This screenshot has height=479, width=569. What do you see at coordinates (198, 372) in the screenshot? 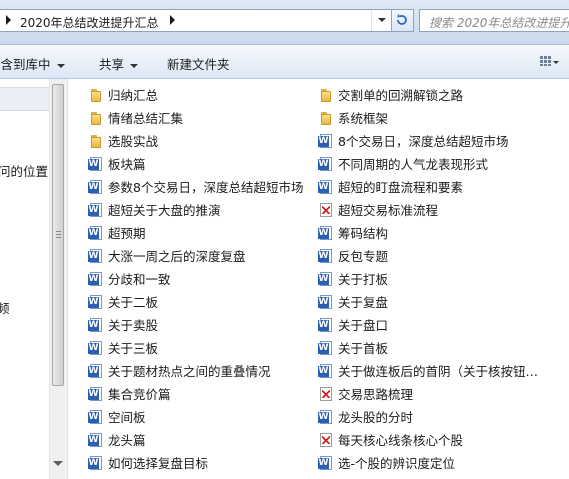
I see `file-item: 关于题材热点之间的重叠情况` at bounding box center [198, 372].